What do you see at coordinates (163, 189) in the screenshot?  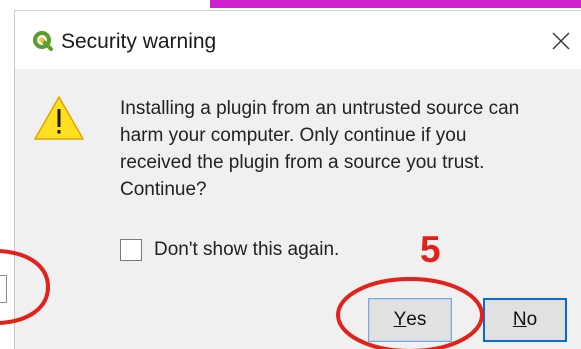 I see `message-line: Continue?` at bounding box center [163, 189].